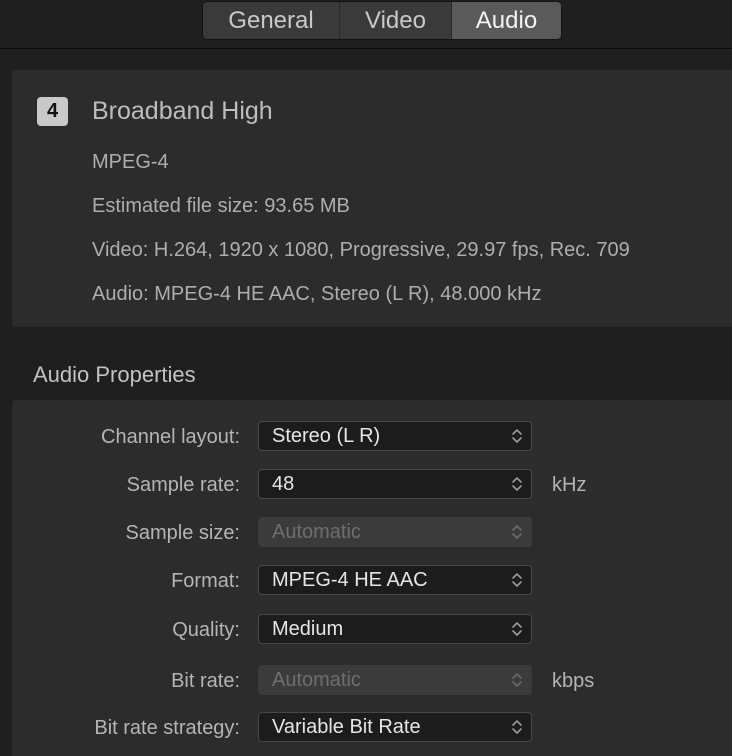 The width and height of the screenshot is (732, 756). I want to click on tab-audio: Audio, so click(506, 20).